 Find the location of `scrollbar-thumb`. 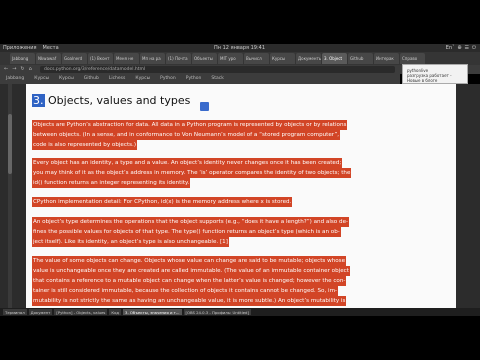

scrollbar-thumb is located at coordinates (10, 144).